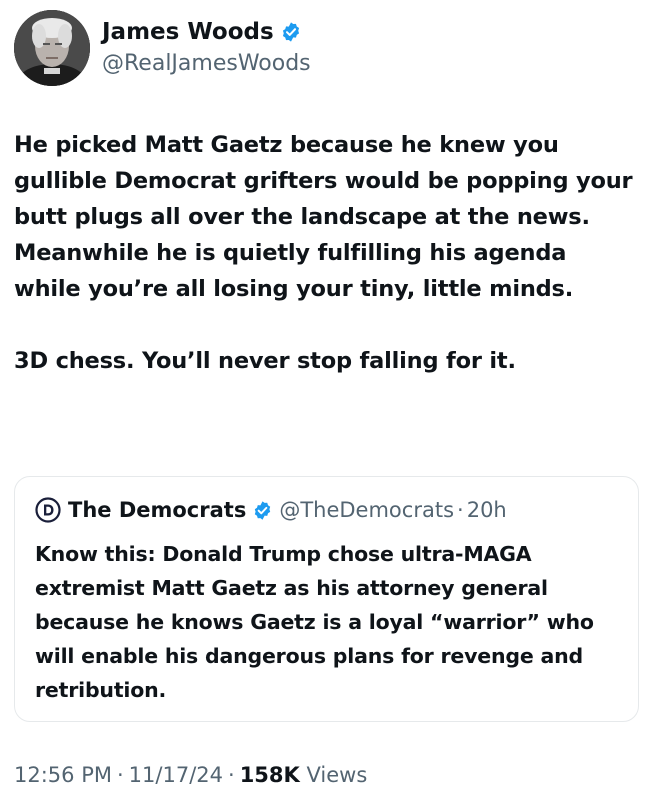 This screenshot has width=654, height=800. What do you see at coordinates (487, 510) in the screenshot?
I see `quote-timestamp: 20h` at bounding box center [487, 510].